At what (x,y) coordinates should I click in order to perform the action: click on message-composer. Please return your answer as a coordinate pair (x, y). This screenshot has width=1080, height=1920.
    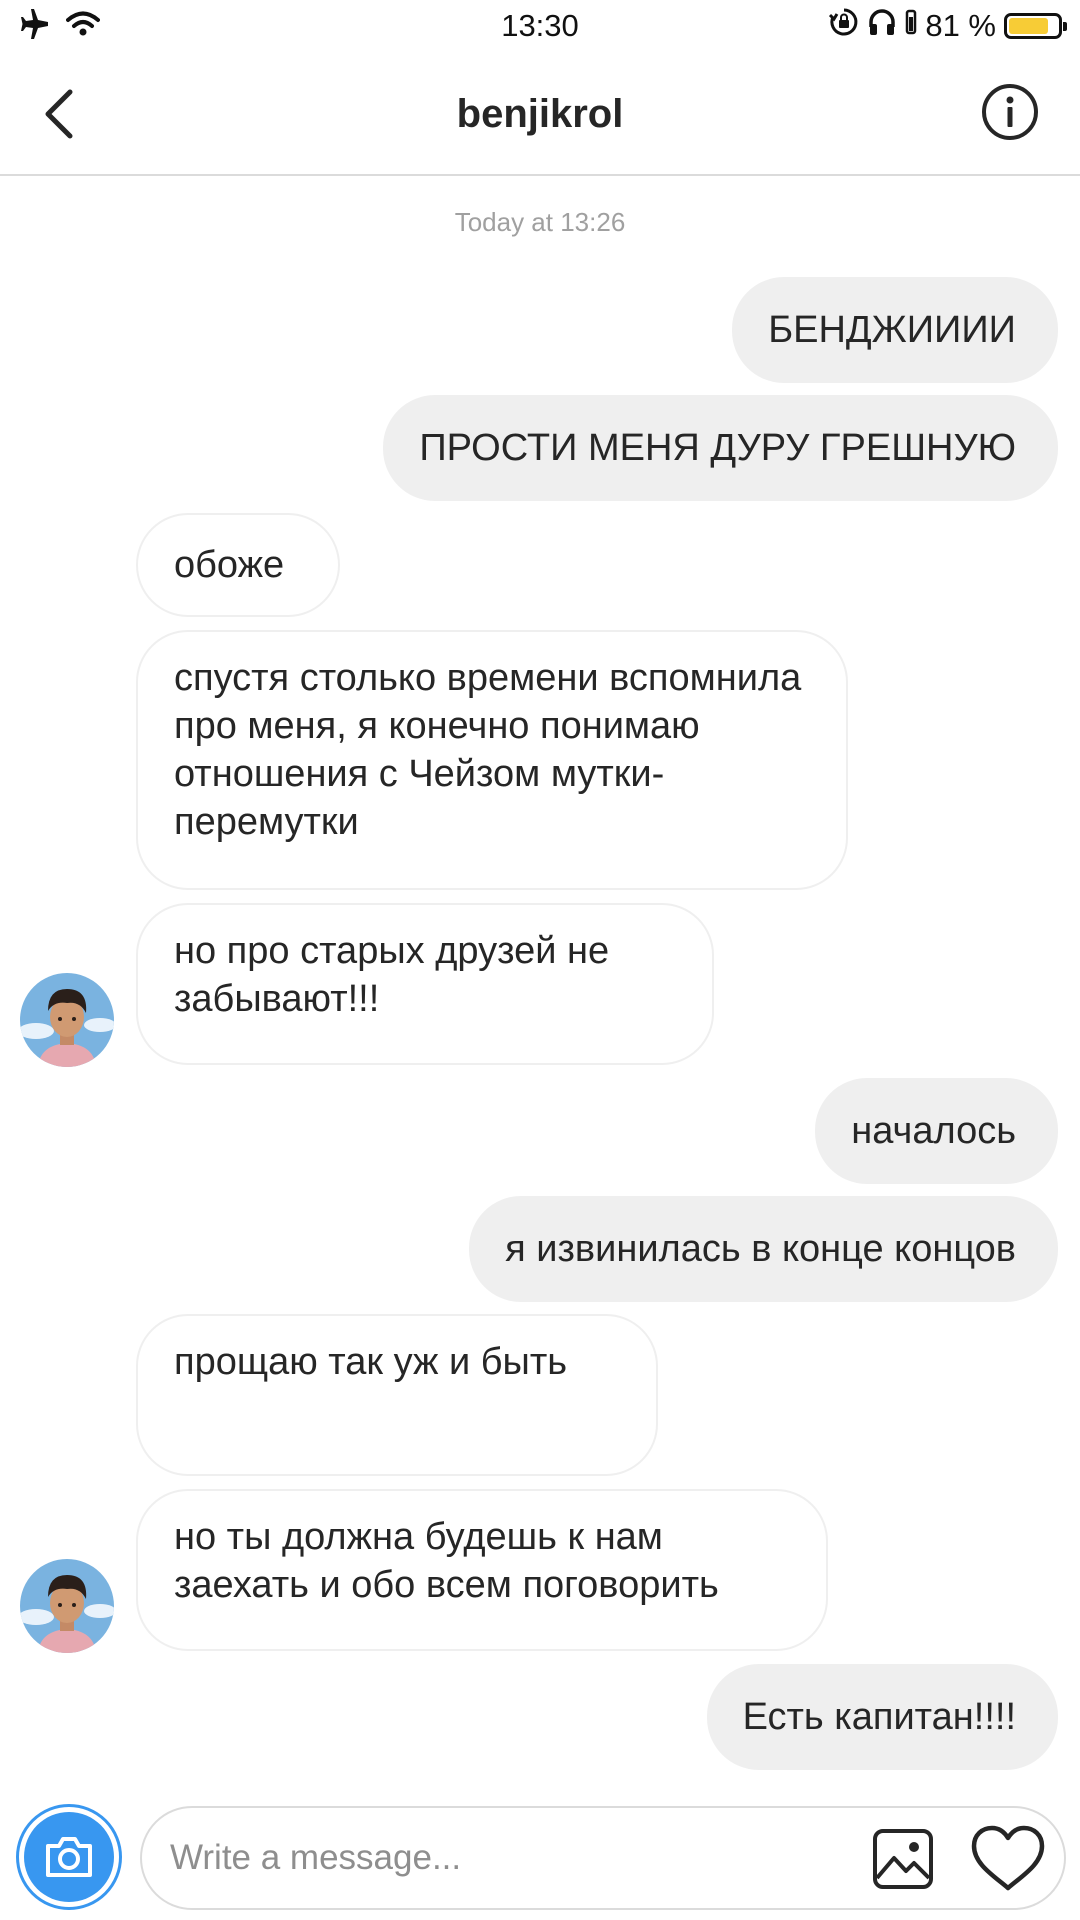
    Looking at the image, I should click on (540, 1855).